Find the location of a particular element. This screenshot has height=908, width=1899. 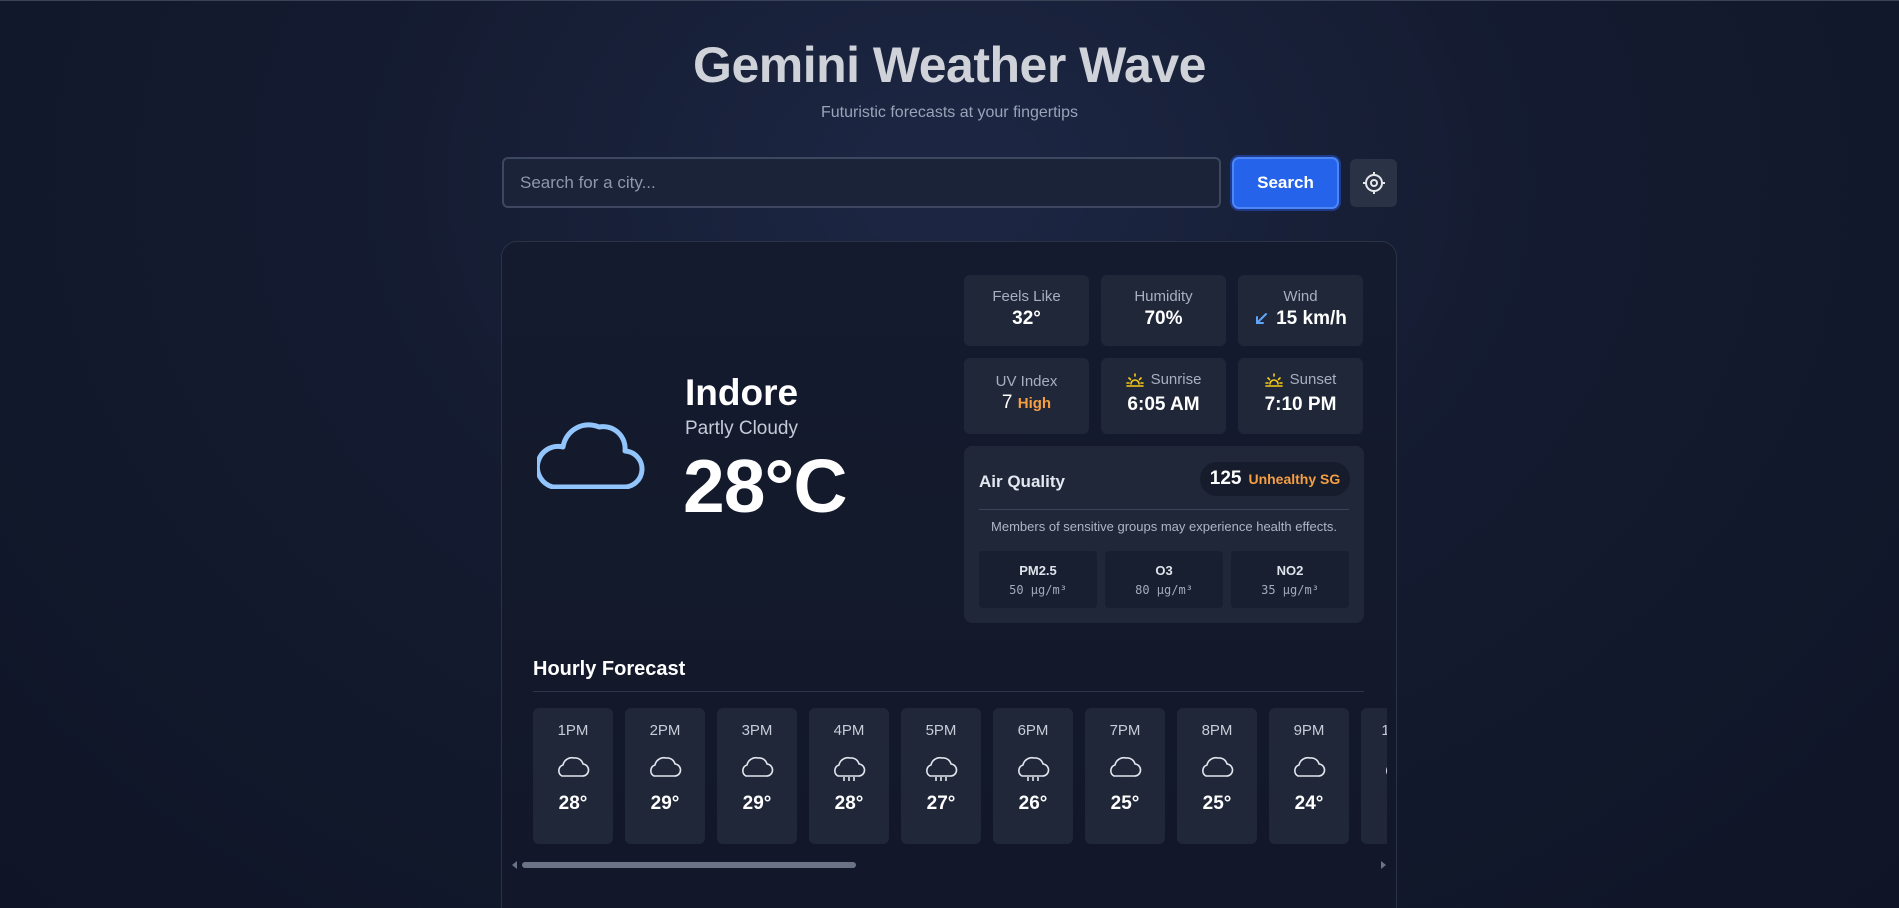

aqi-badge: 125 Unhealthy SG is located at coordinates (1275, 479).